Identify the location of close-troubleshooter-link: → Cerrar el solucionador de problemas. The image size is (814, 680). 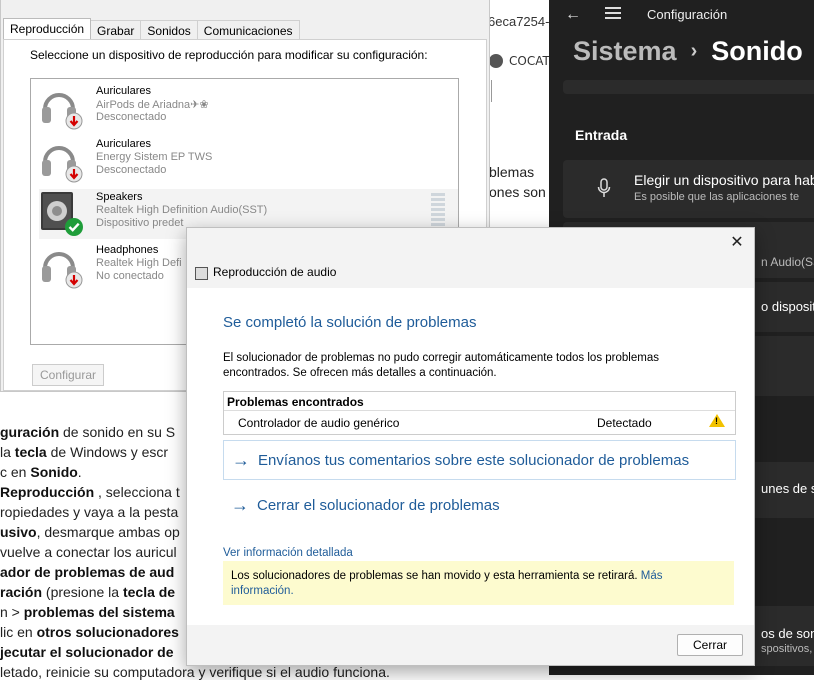
(478, 505).